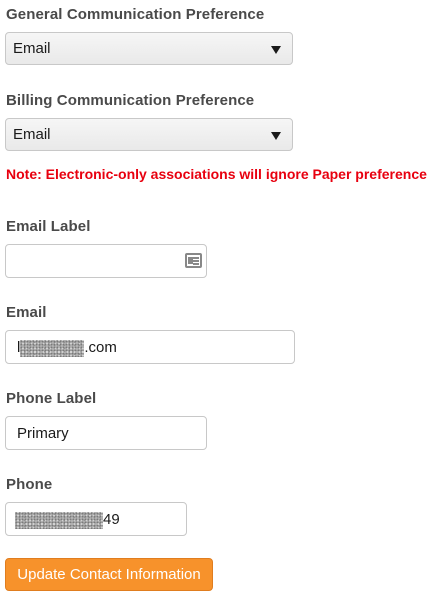 The height and width of the screenshot is (597, 445). What do you see at coordinates (135, 14) in the screenshot?
I see `general-pref-label: General Communication Preference` at bounding box center [135, 14].